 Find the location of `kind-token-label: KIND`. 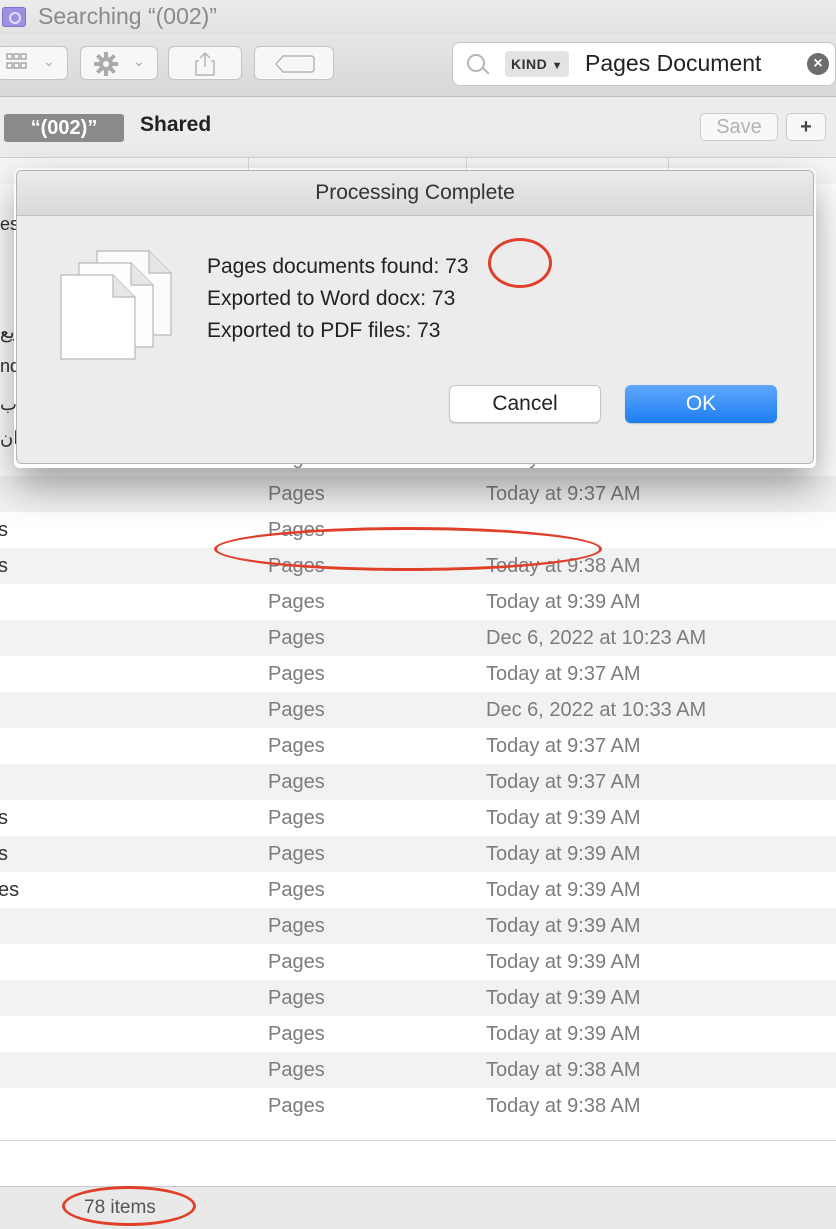

kind-token-label: KIND is located at coordinates (529, 64).